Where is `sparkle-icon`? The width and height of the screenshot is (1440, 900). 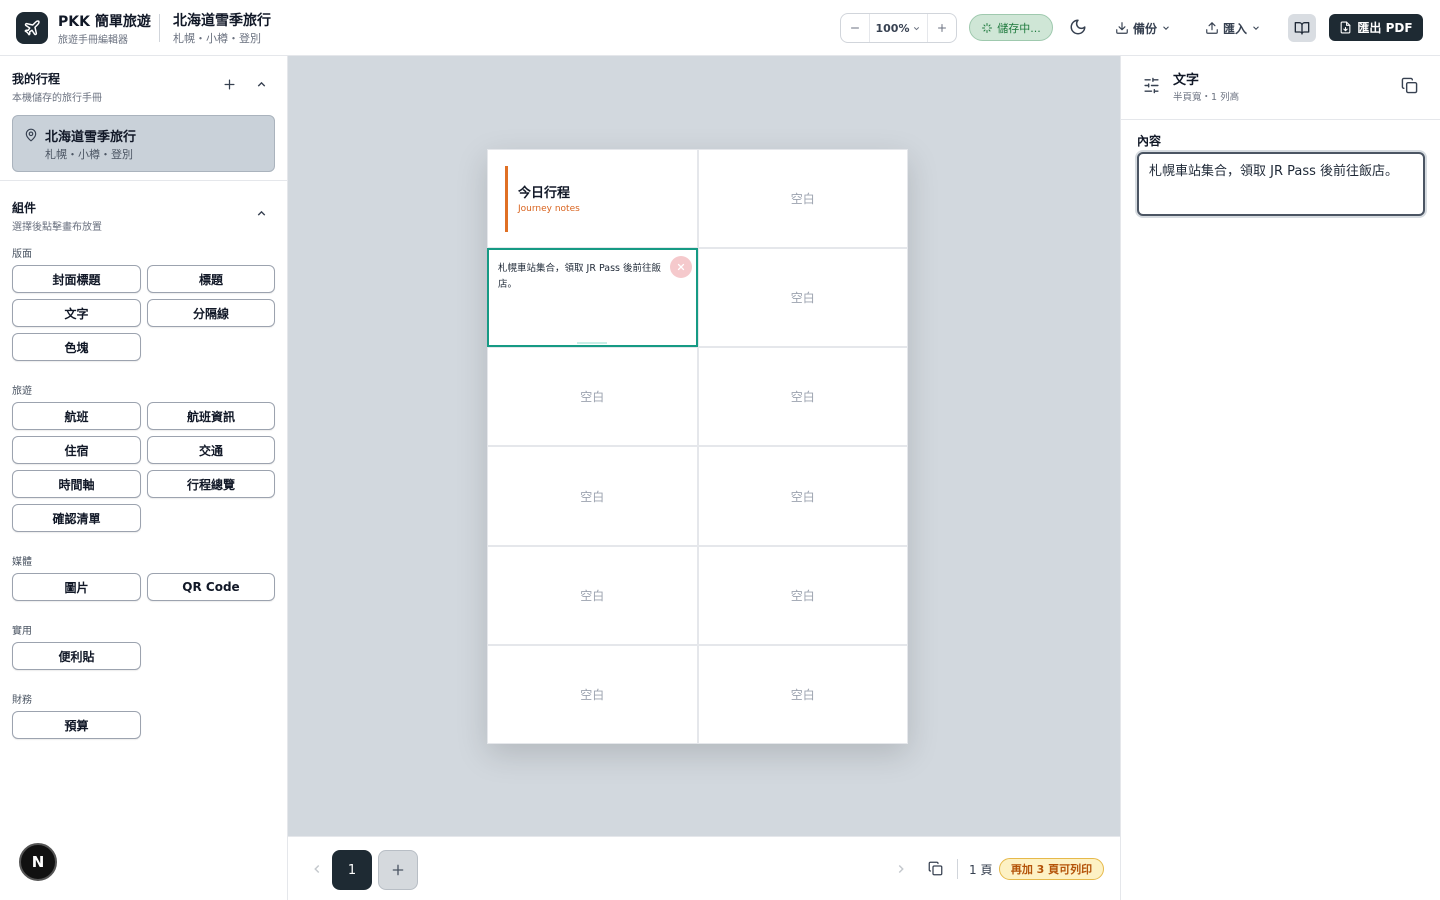 sparkle-icon is located at coordinates (987, 28).